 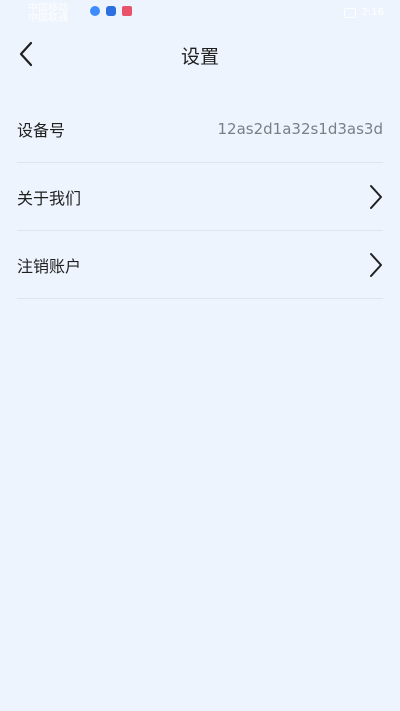 What do you see at coordinates (200, 14) in the screenshot?
I see `status-bar: 中国移动 中国联通 2:16` at bounding box center [200, 14].